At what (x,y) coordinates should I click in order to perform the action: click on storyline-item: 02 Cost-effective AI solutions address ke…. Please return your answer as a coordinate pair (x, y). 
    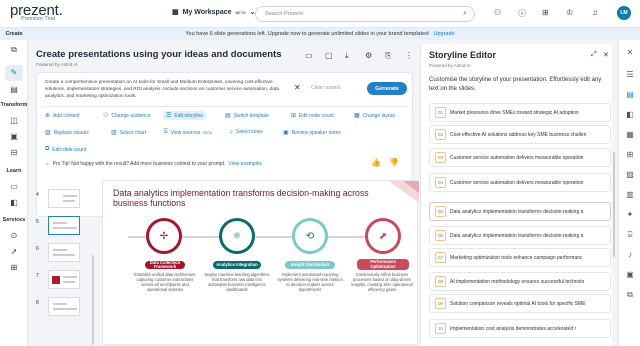
    Looking at the image, I should click on (520, 134).